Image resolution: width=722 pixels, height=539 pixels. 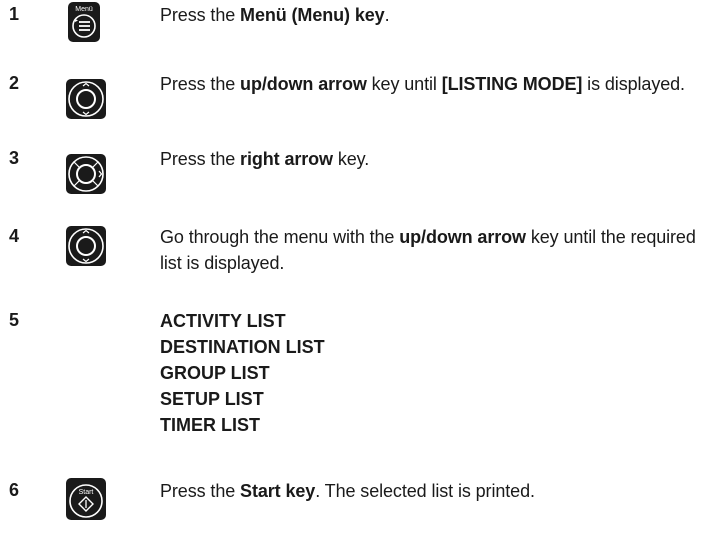 What do you see at coordinates (14, 14) in the screenshot?
I see `step-number: 1` at bounding box center [14, 14].